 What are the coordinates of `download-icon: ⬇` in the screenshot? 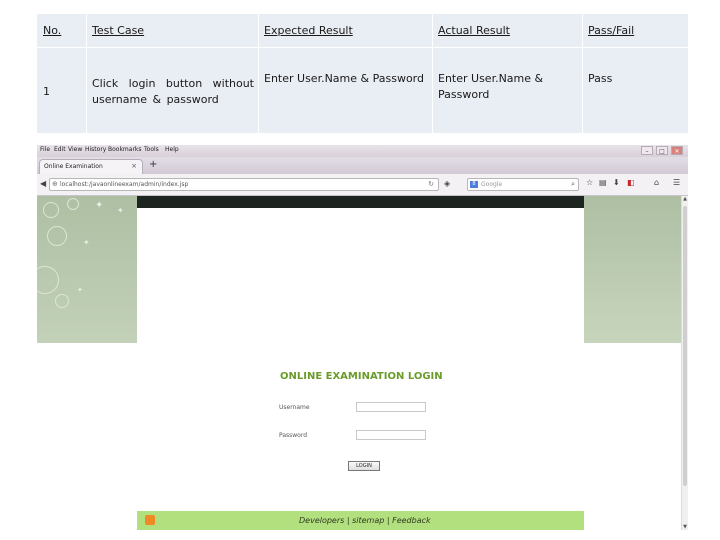 It's located at (616, 182).